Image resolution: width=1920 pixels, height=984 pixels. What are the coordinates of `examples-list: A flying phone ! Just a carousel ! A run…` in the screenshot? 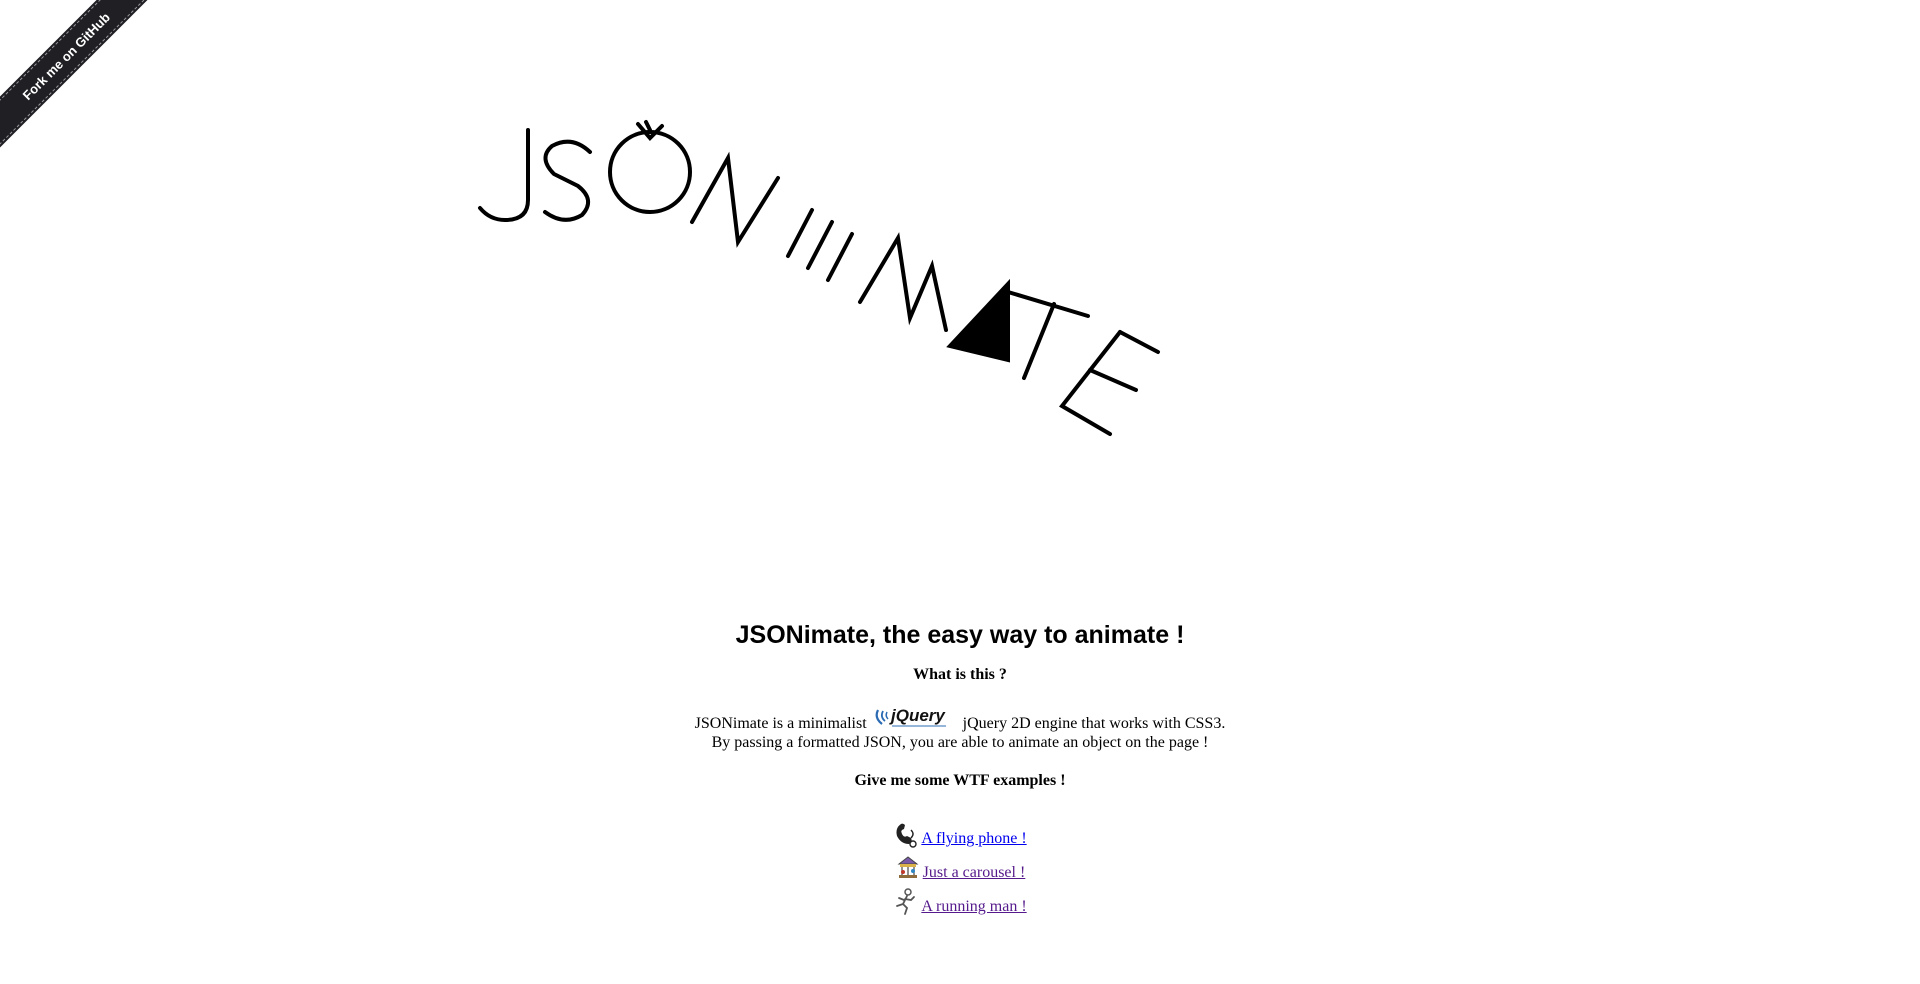 It's located at (960, 865).